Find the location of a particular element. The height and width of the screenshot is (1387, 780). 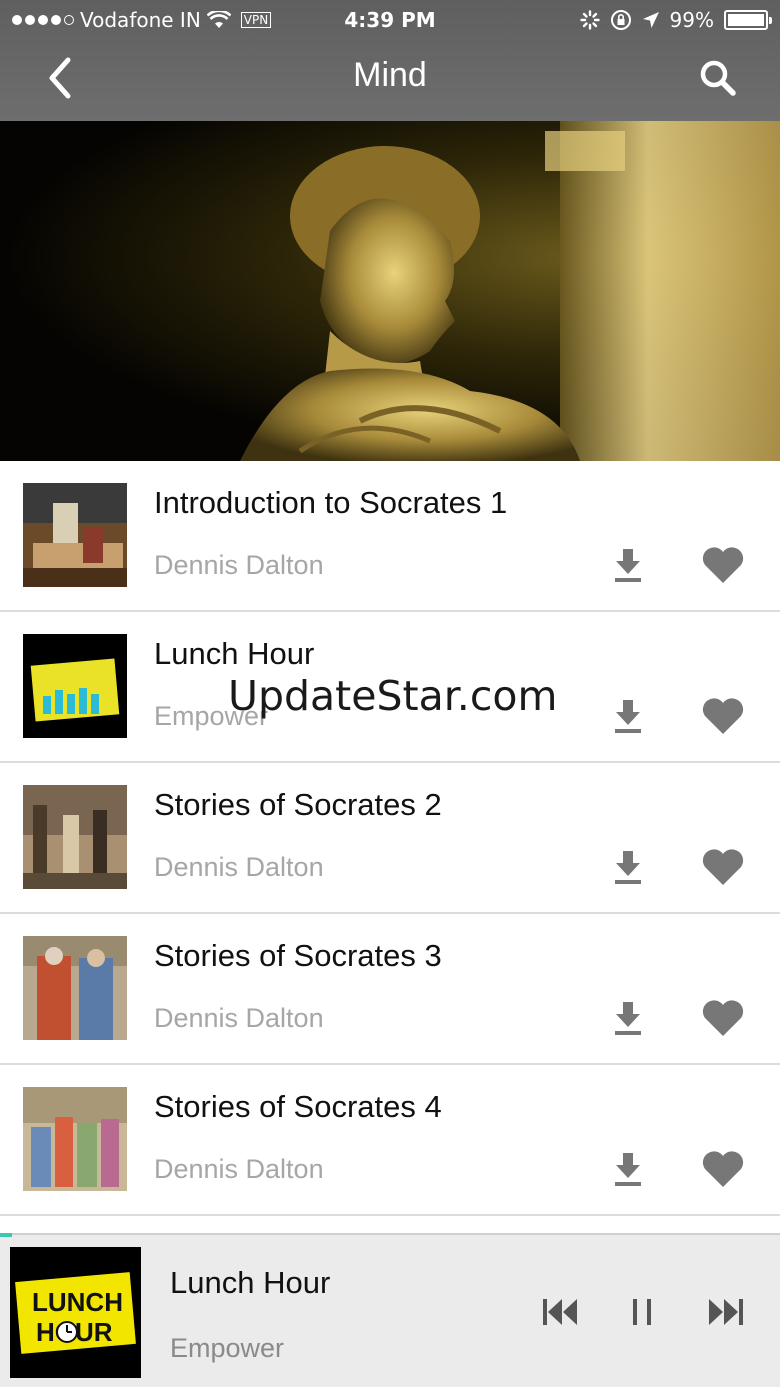

now-playing-title: Lunch Hour is located at coordinates (250, 1282).